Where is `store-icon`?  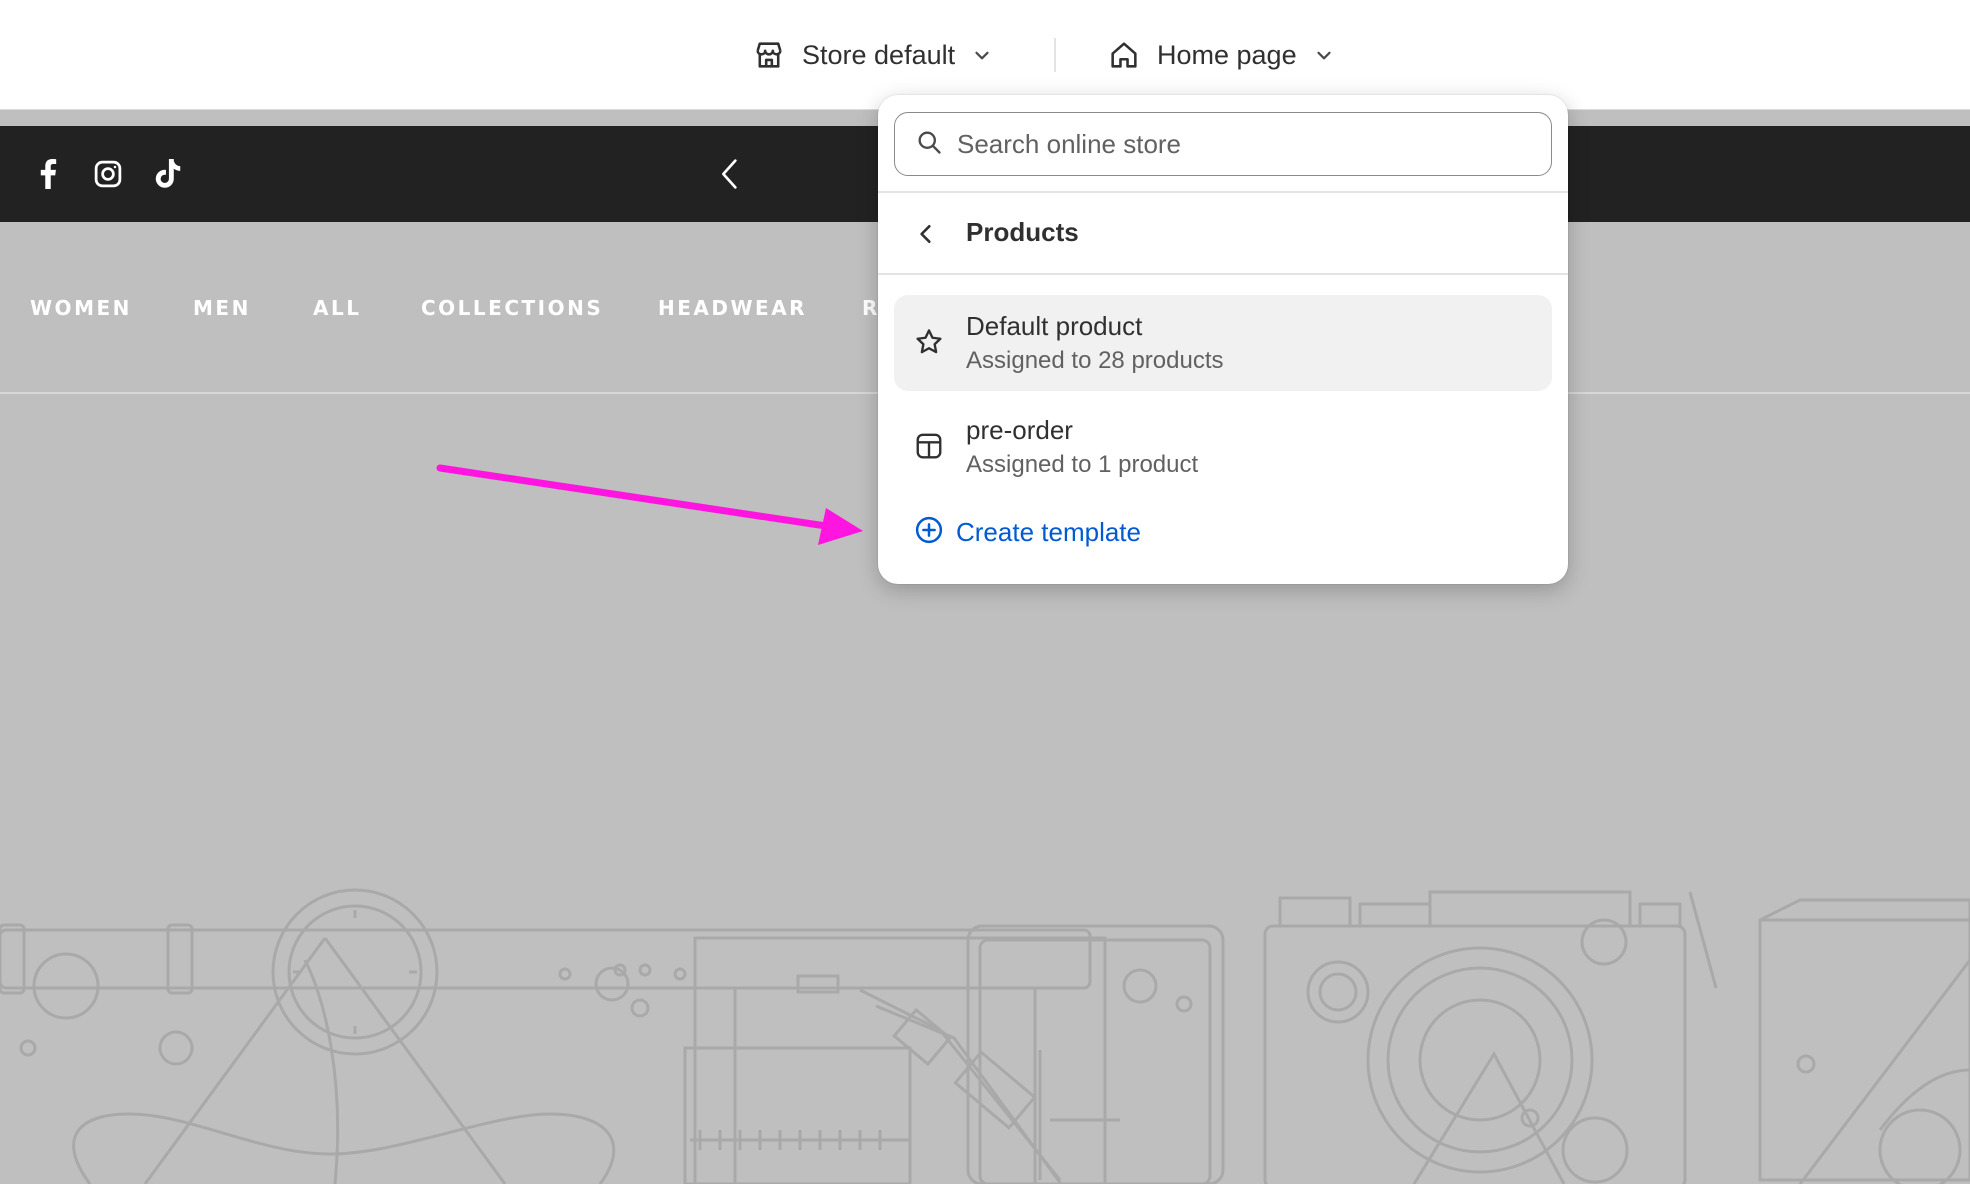 store-icon is located at coordinates (769, 55).